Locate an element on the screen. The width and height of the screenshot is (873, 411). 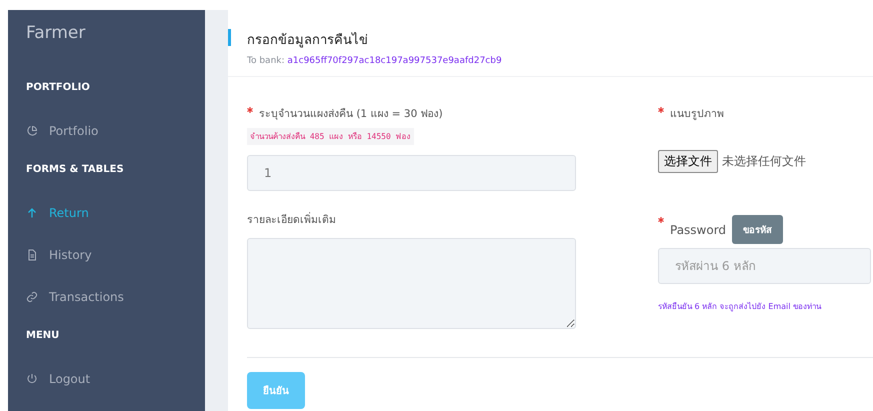
link-icon is located at coordinates (32, 297).